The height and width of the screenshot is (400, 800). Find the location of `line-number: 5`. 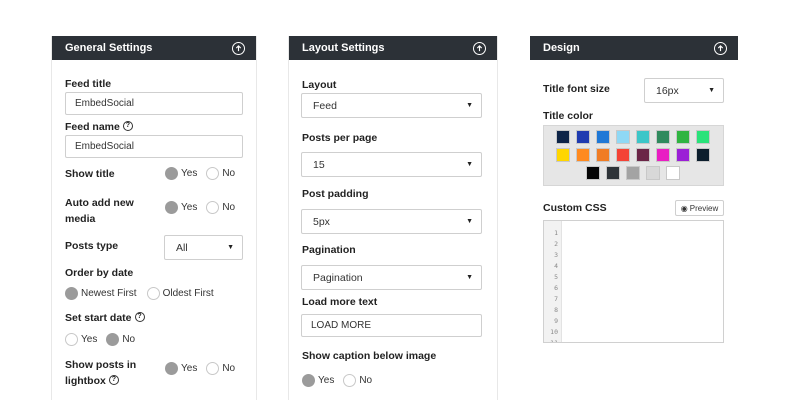

line-number: 5 is located at coordinates (556, 277).